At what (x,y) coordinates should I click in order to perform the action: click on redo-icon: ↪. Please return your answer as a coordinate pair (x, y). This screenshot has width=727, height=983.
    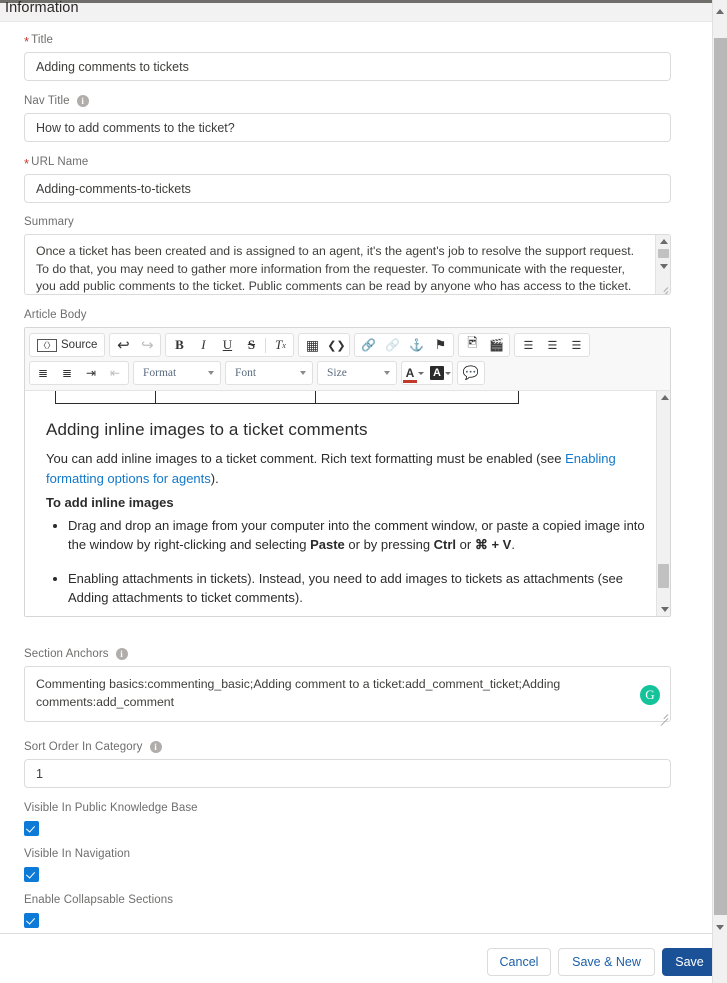
    Looking at the image, I should click on (147, 345).